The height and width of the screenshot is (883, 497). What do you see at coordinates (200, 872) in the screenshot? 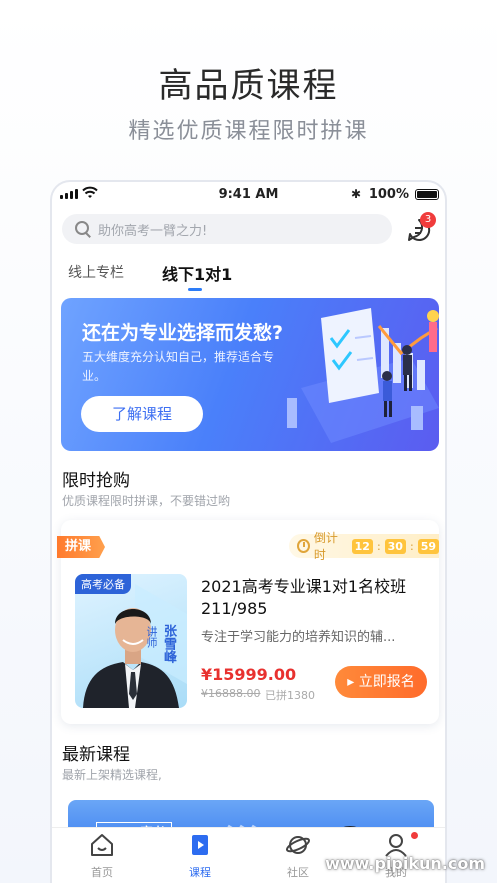
I see `tabbar-course-label: 课程` at bounding box center [200, 872].